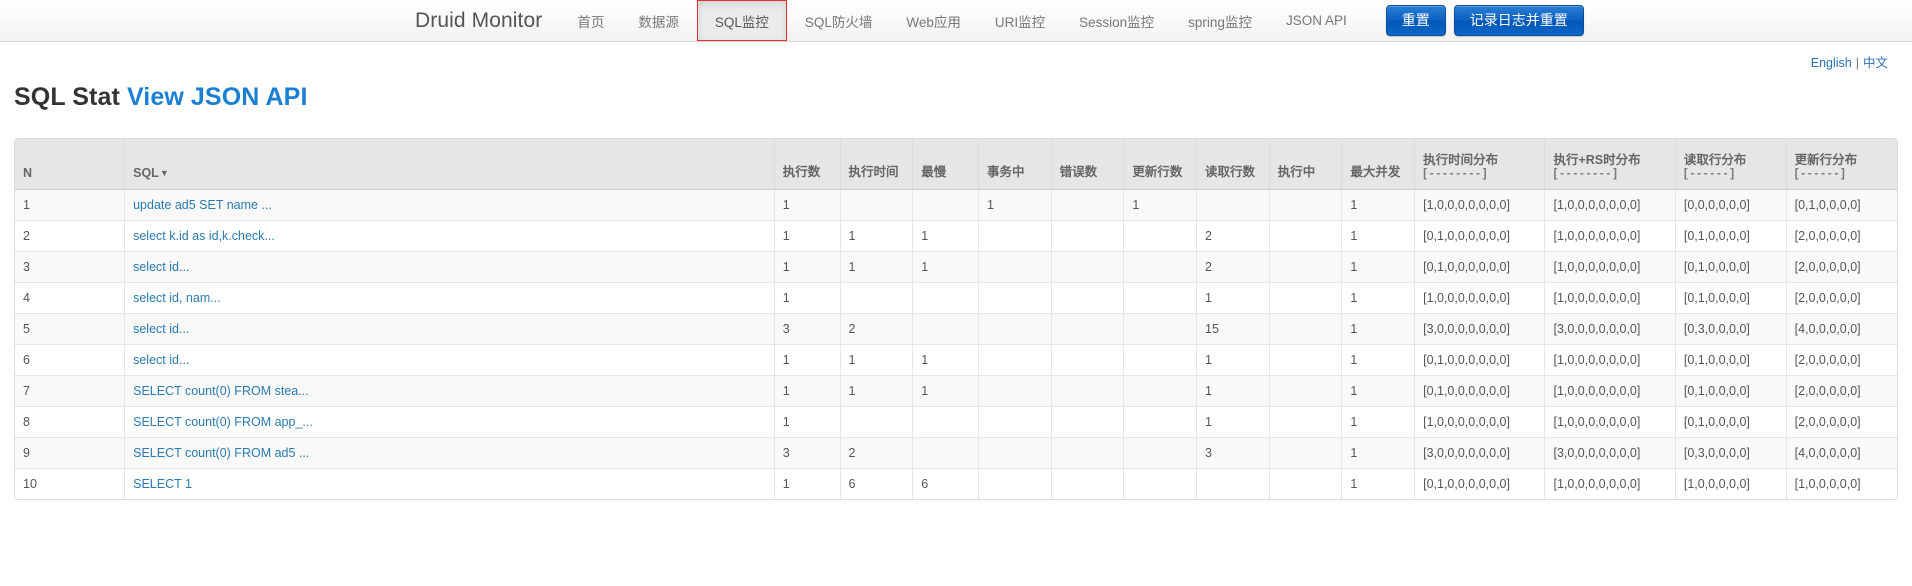 The height and width of the screenshot is (586, 1912). I want to click on cell-row-index: 10, so click(70, 483).